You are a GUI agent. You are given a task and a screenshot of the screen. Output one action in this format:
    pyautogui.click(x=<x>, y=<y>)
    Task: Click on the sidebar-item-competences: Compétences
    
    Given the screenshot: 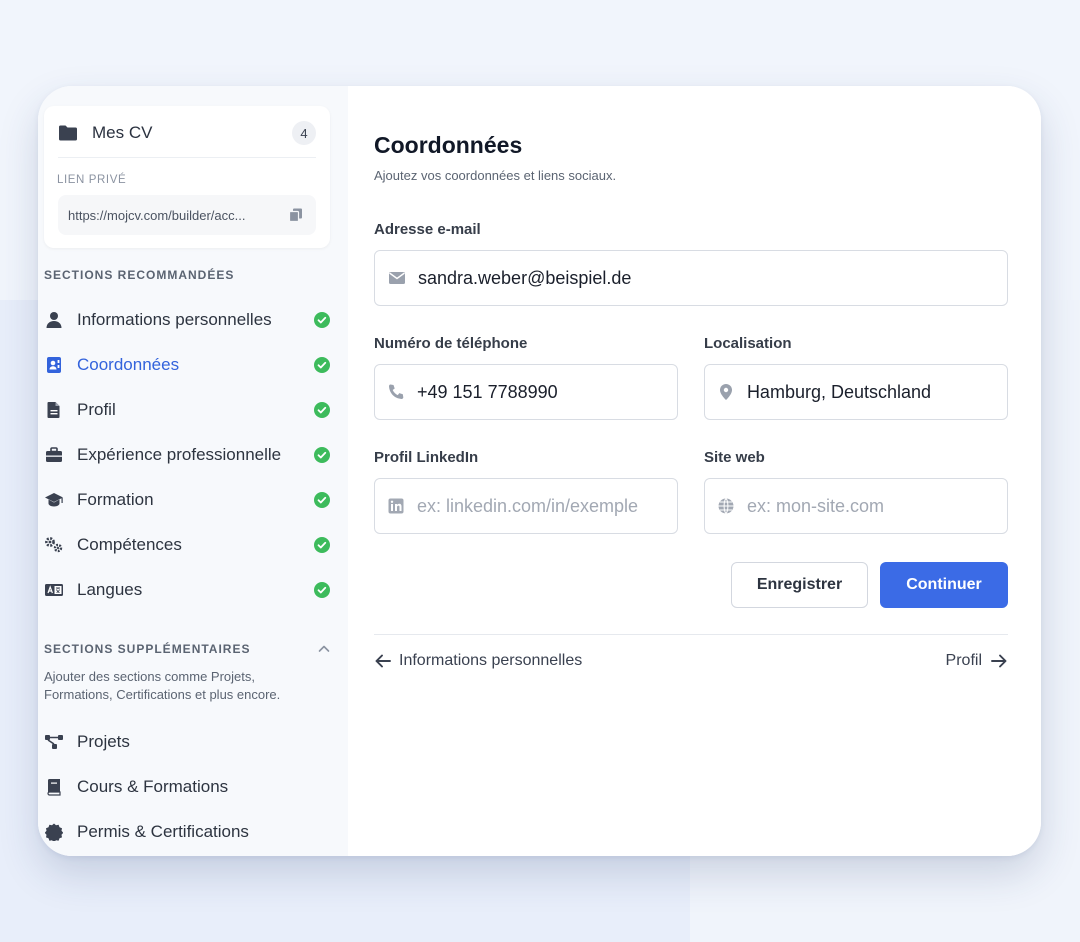 What is the action you would take?
    pyautogui.click(x=187, y=545)
    